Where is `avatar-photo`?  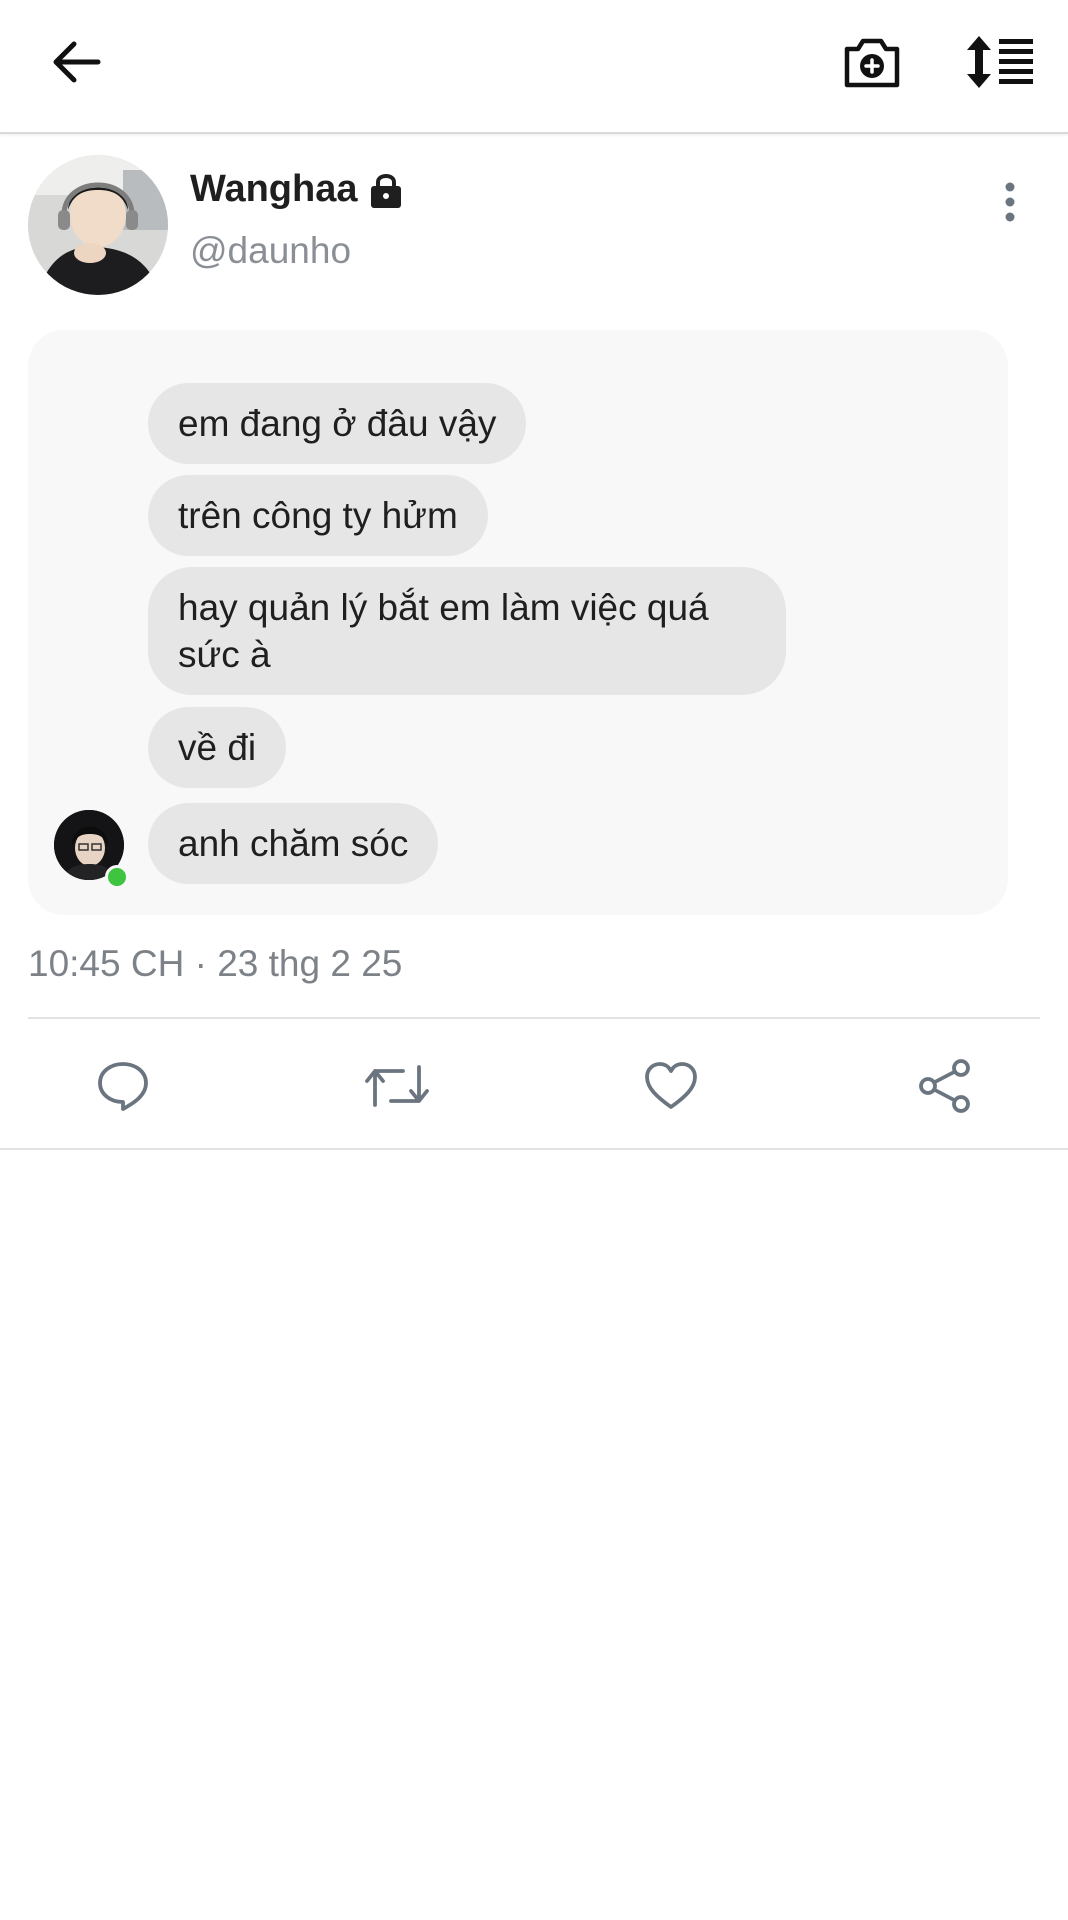 avatar-photo is located at coordinates (98, 225).